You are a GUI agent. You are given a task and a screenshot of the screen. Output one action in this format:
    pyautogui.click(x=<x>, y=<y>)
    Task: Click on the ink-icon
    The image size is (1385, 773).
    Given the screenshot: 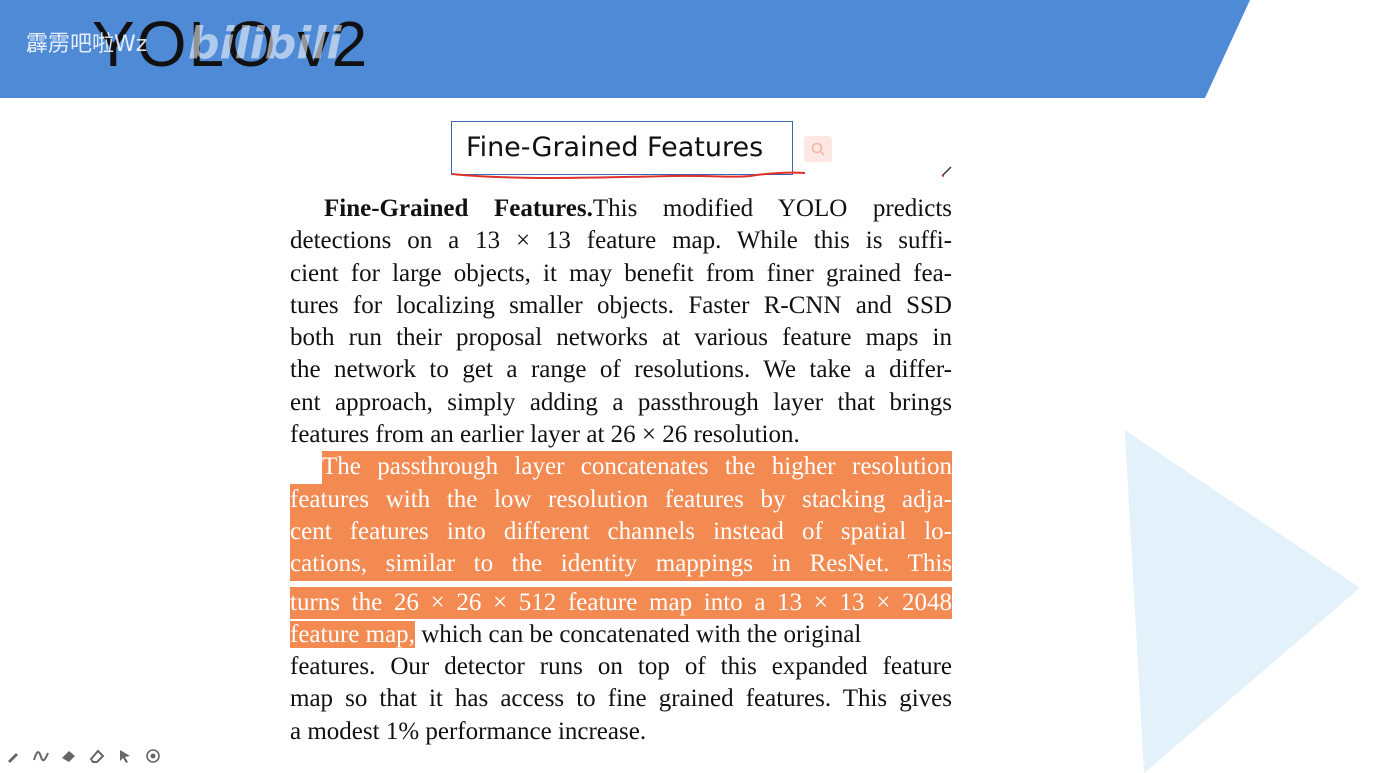 What is the action you would take?
    pyautogui.click(x=41, y=756)
    